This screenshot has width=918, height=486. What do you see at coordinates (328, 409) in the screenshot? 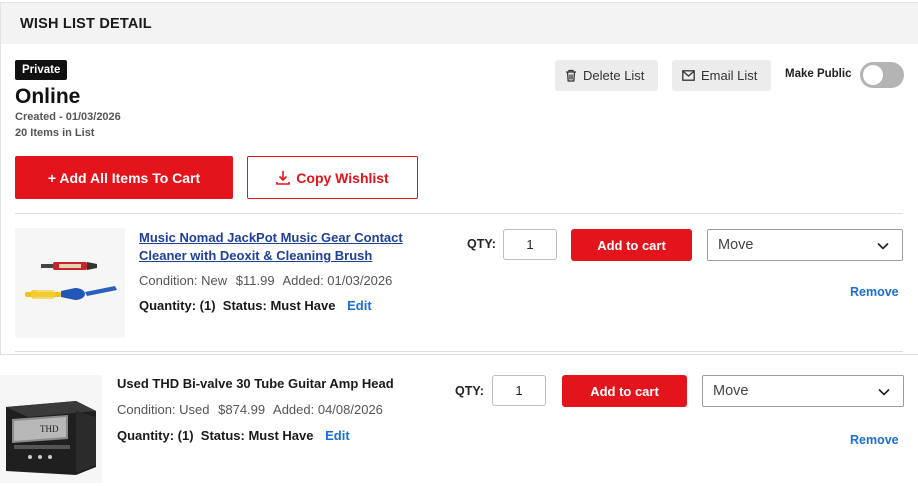
I see `item-added: Added: 04/08/2026` at bounding box center [328, 409].